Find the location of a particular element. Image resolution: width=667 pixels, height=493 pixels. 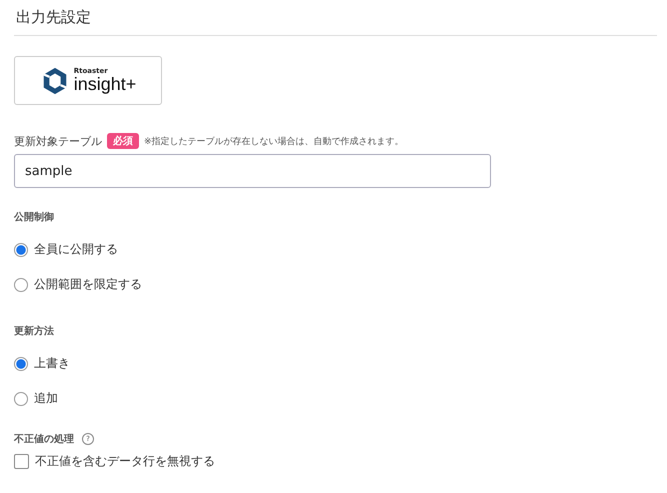

group-label: 更新方法 is located at coordinates (34, 331).